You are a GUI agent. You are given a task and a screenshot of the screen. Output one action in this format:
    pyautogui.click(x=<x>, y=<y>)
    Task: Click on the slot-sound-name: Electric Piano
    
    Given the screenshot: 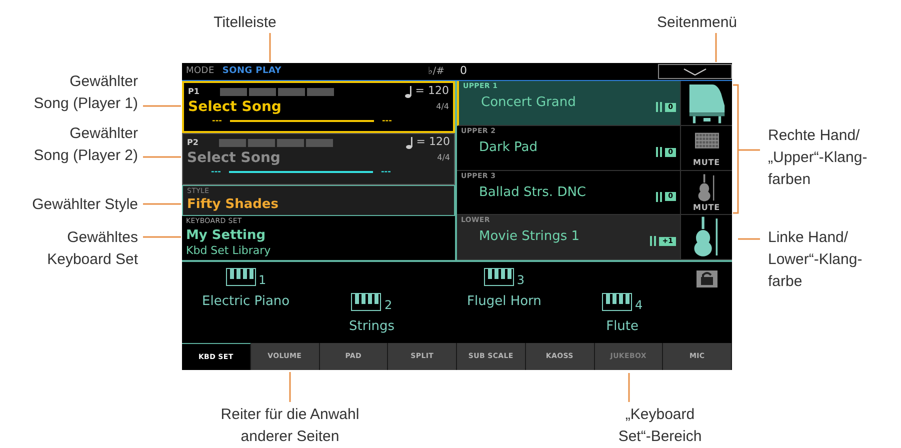 What is the action you would take?
    pyautogui.click(x=246, y=302)
    